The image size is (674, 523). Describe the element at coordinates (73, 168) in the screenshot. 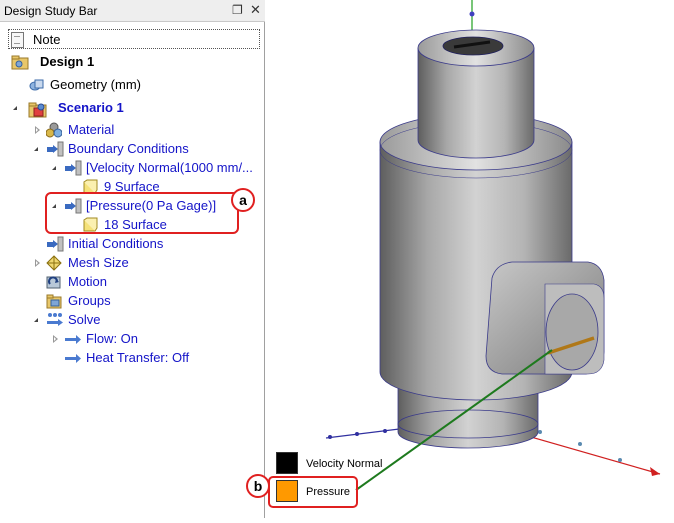

I see `velocity-bc-icon` at that location.